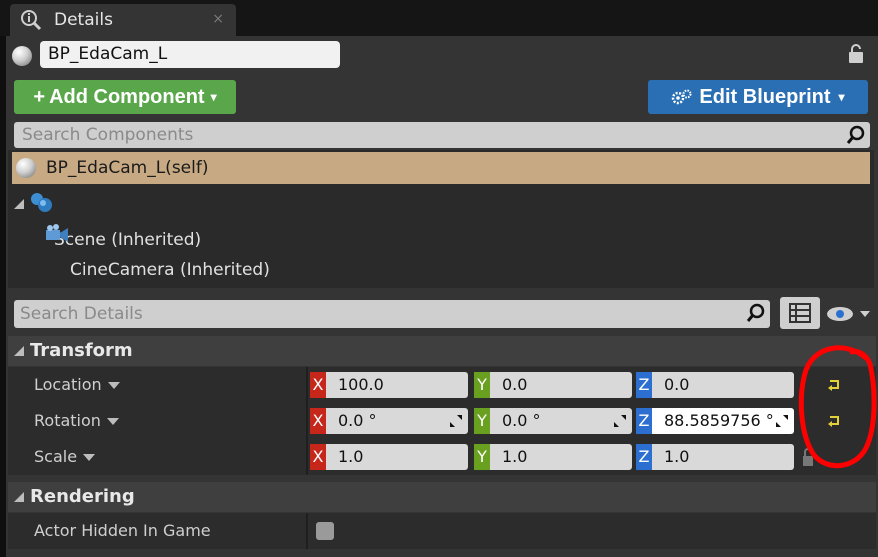 The image size is (878, 557). What do you see at coordinates (82, 496) in the screenshot?
I see `rendering-section-title: Rendering` at bounding box center [82, 496].